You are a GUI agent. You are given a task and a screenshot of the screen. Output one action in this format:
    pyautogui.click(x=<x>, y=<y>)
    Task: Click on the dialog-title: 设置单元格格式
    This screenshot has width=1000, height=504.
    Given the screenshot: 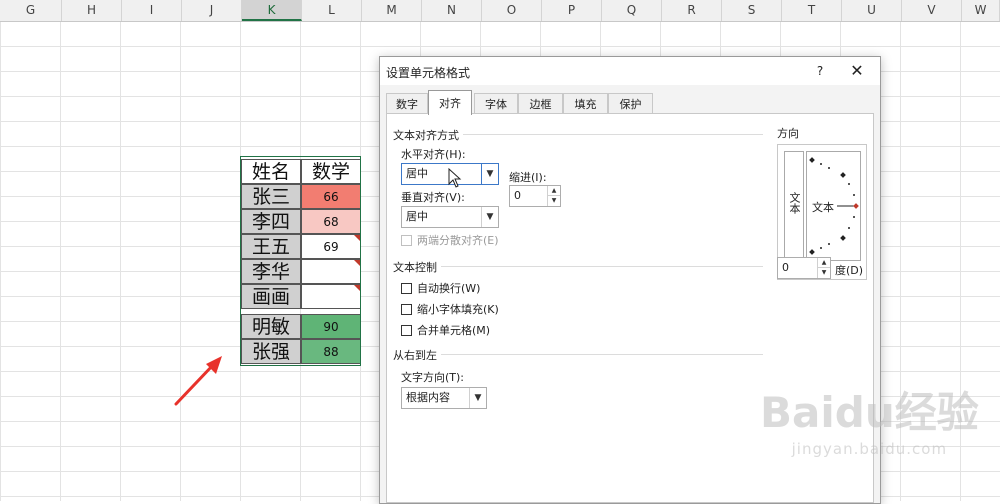 What is the action you would take?
    pyautogui.click(x=428, y=73)
    